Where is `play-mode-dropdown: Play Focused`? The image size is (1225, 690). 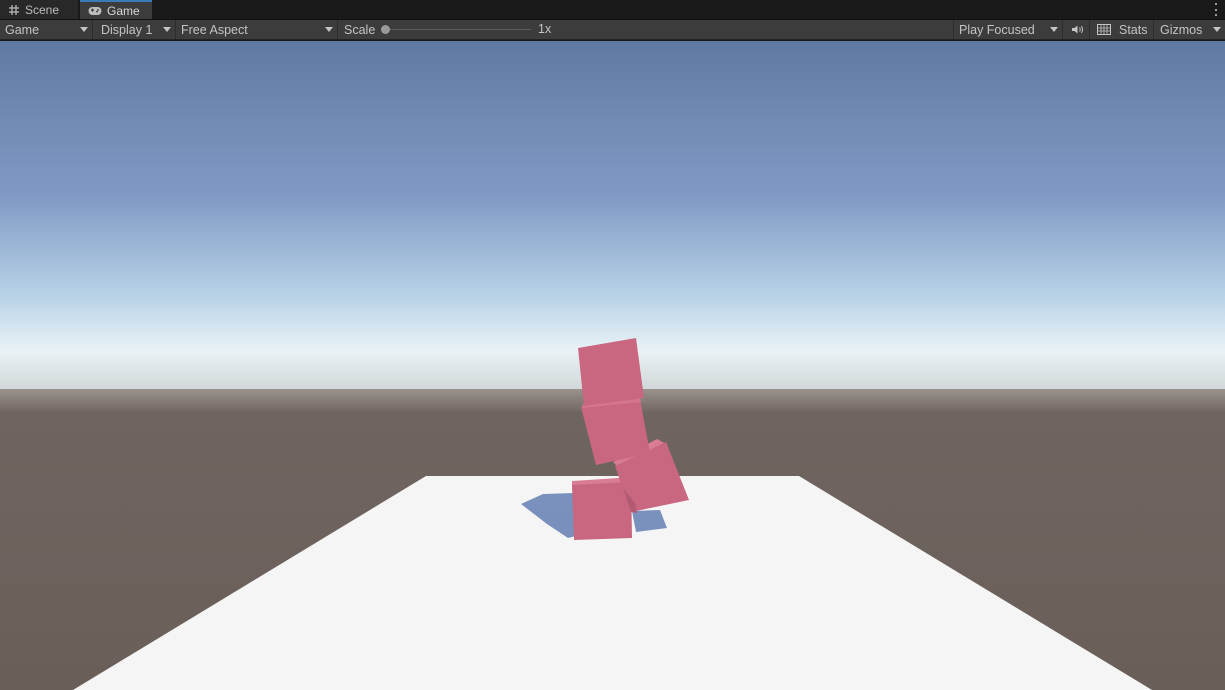
play-mode-dropdown: Play Focused is located at coordinates (1008, 29).